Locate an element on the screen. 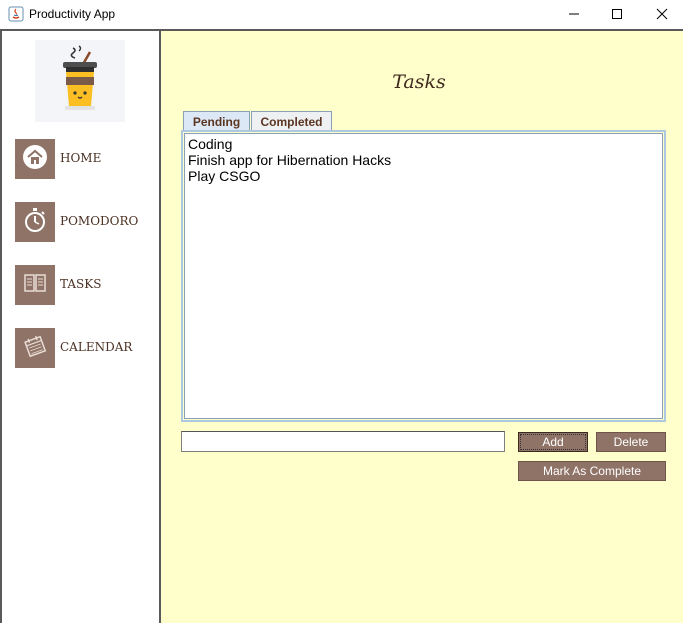  new-task-input is located at coordinates (343, 441).